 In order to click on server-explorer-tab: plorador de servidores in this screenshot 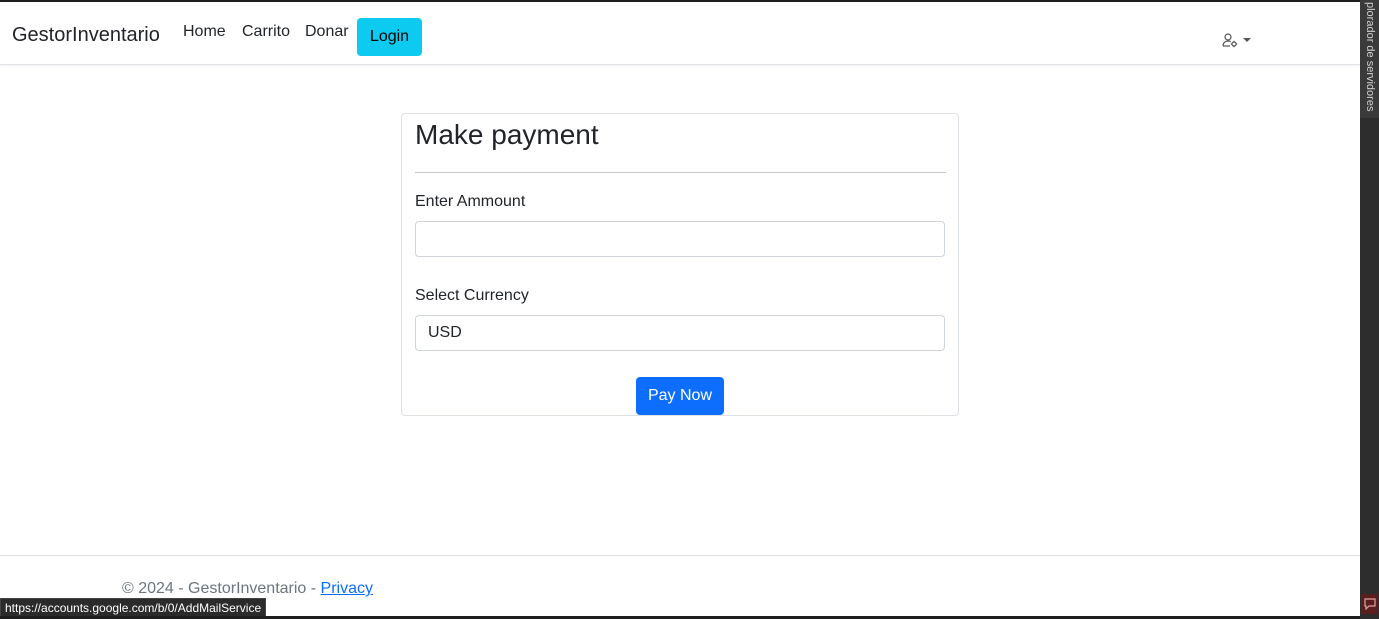, I will do `click(1369, 59)`.